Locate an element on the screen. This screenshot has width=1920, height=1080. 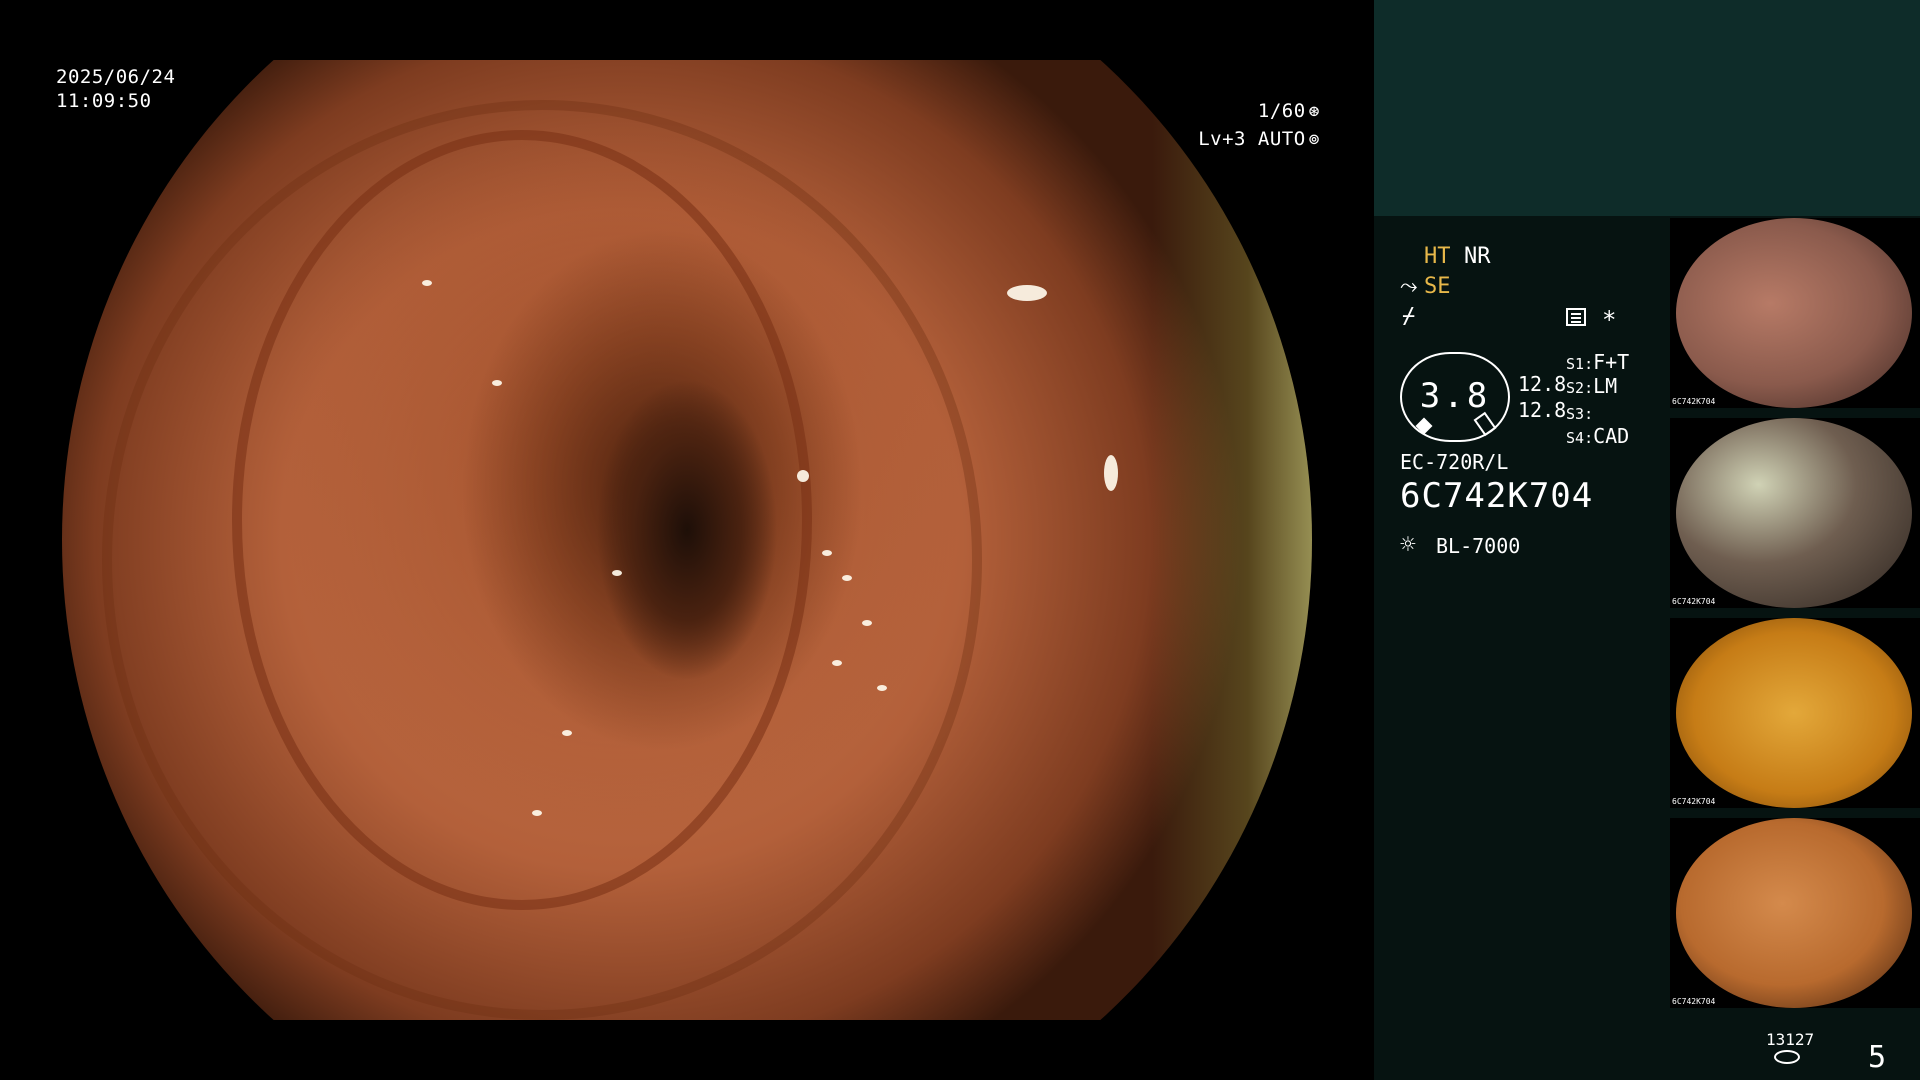
aperture-icon: ⊛ is located at coordinates (1314, 111).